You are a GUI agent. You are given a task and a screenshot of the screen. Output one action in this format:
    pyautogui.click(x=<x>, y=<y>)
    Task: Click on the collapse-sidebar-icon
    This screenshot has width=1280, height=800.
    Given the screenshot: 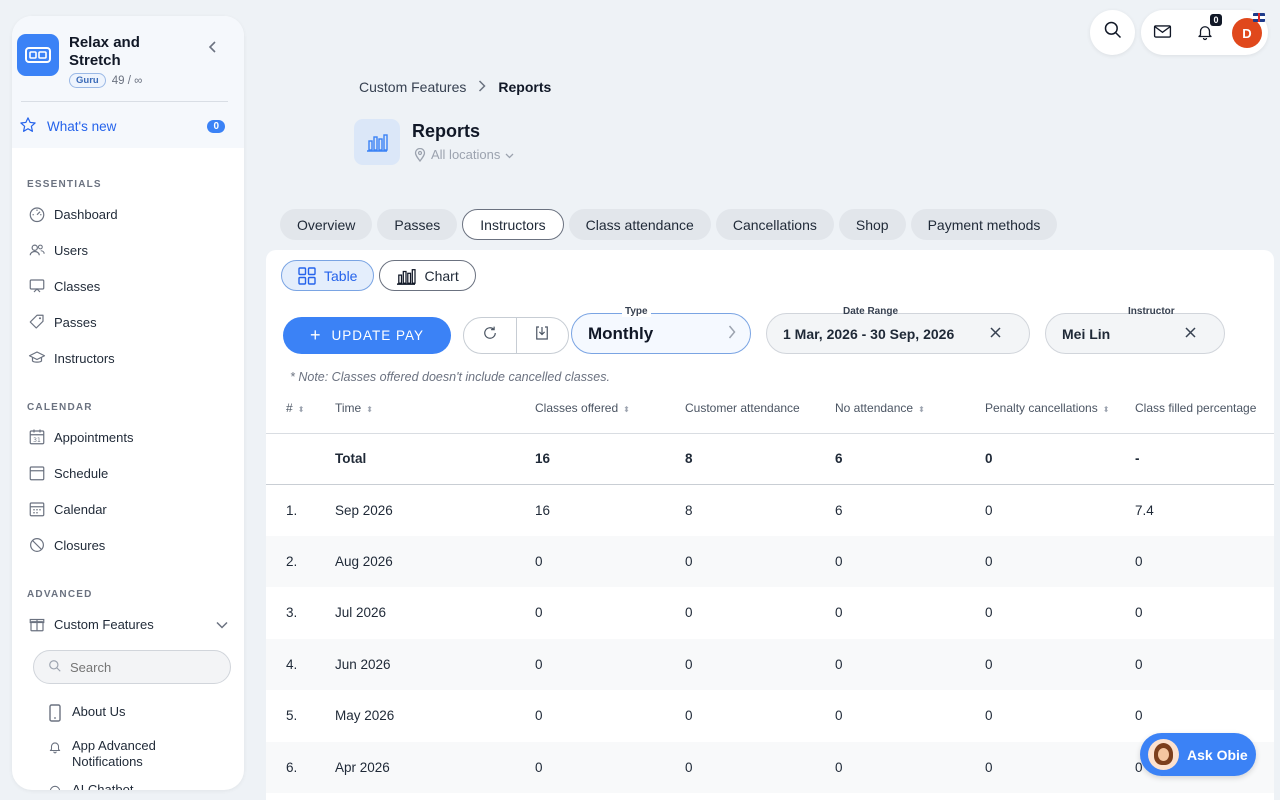 What is the action you would take?
    pyautogui.click(x=213, y=48)
    